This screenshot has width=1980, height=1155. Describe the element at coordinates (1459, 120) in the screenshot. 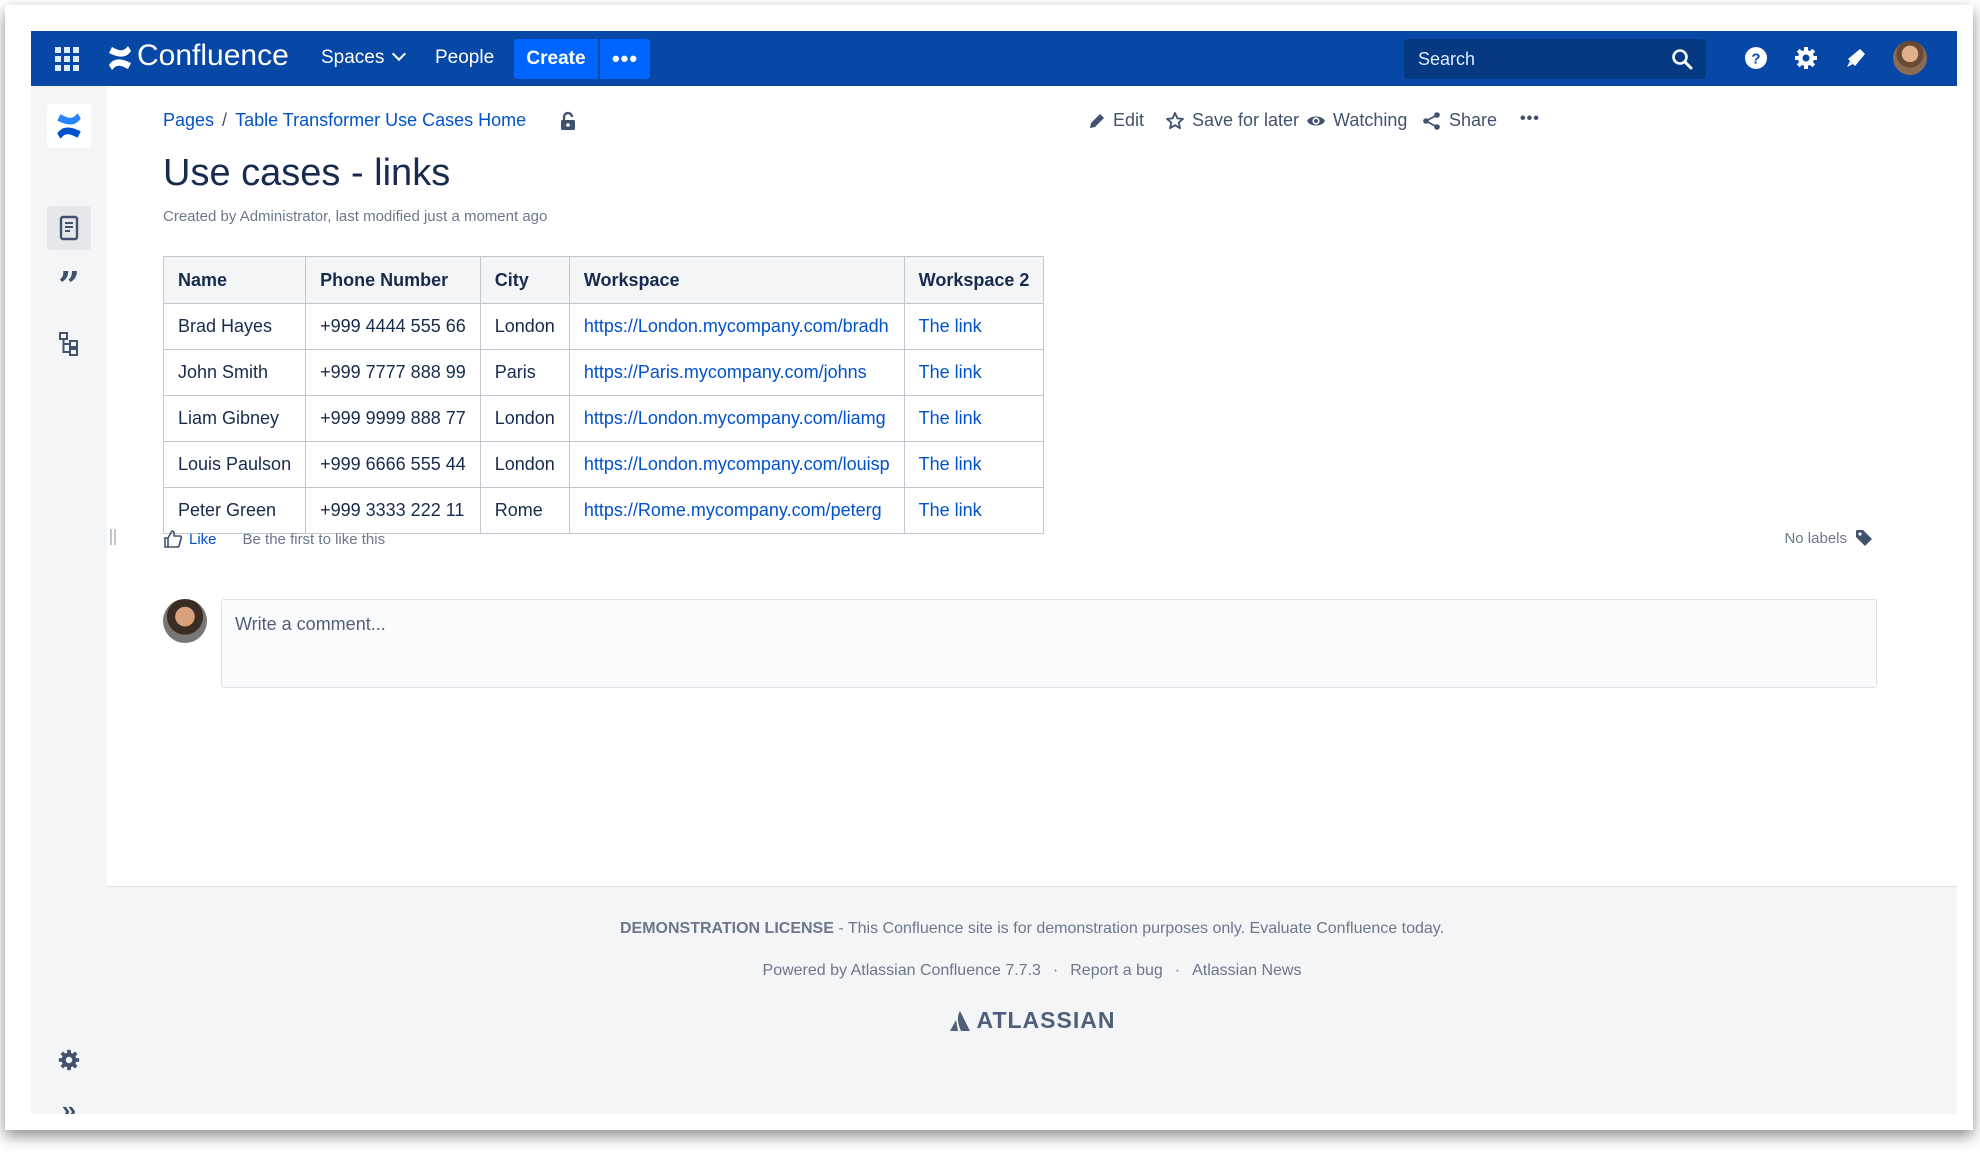

I see `share-button: Share` at that location.